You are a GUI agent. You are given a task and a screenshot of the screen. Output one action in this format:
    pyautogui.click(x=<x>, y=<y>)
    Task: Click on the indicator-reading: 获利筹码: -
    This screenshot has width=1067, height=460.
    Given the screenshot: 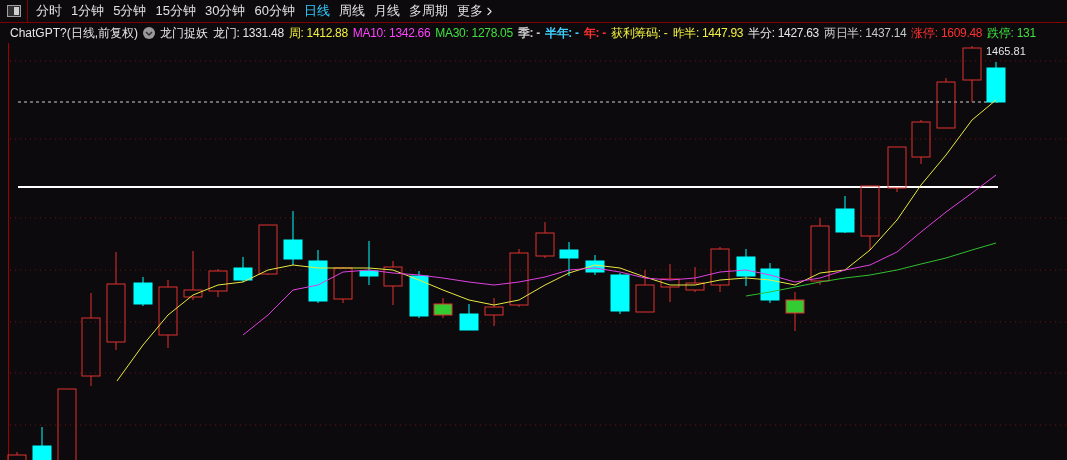 What is the action you would take?
    pyautogui.click(x=639, y=33)
    